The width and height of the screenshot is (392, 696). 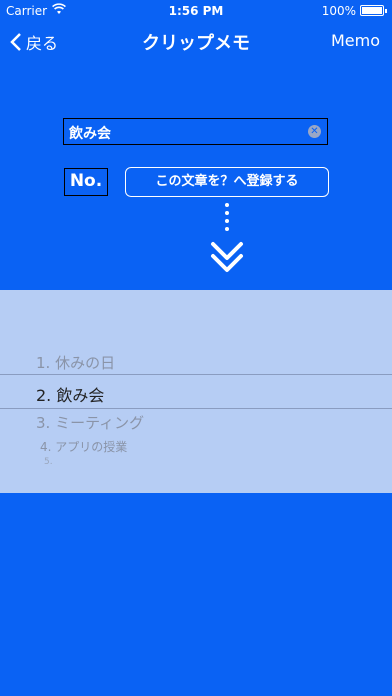 I want to click on picker-item-selected: 2. 飲み会, so click(x=70, y=394).